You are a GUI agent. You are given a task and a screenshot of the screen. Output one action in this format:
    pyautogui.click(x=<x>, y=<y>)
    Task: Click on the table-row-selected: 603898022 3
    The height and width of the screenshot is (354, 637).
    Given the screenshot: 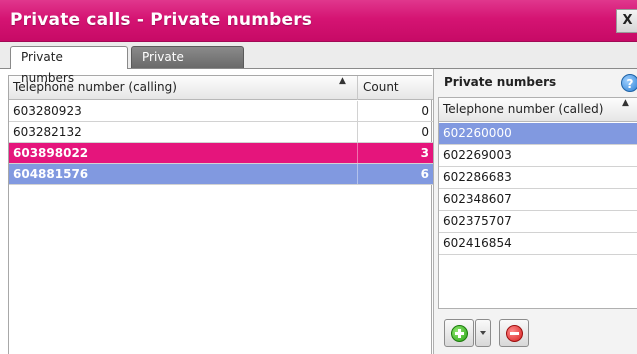 What is the action you would take?
    pyautogui.click(x=221, y=153)
    